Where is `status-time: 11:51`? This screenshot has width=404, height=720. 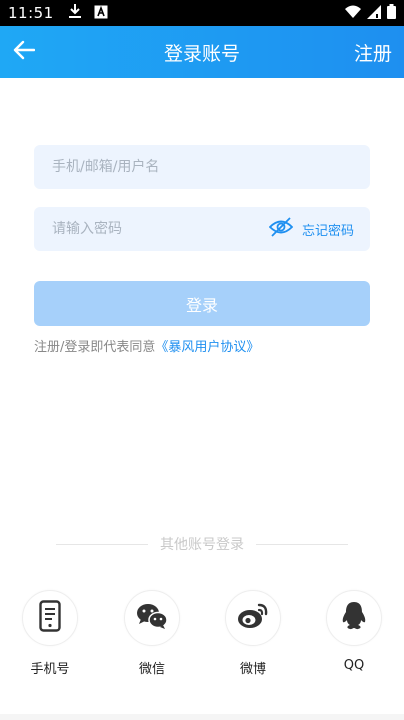 status-time: 11:51 is located at coordinates (31, 13).